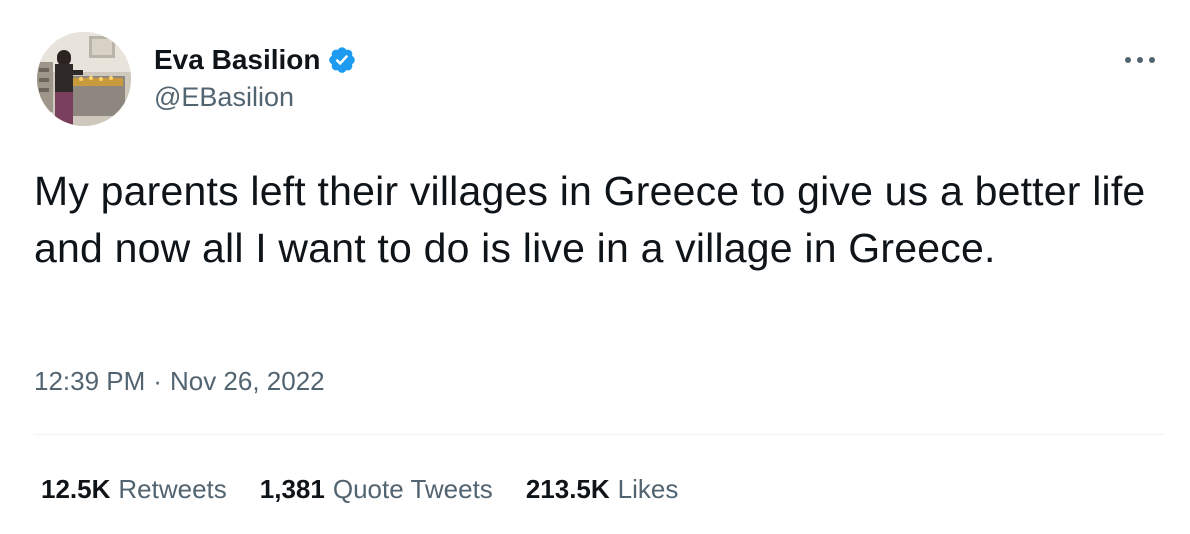  I want to click on avatar, so click(84, 79).